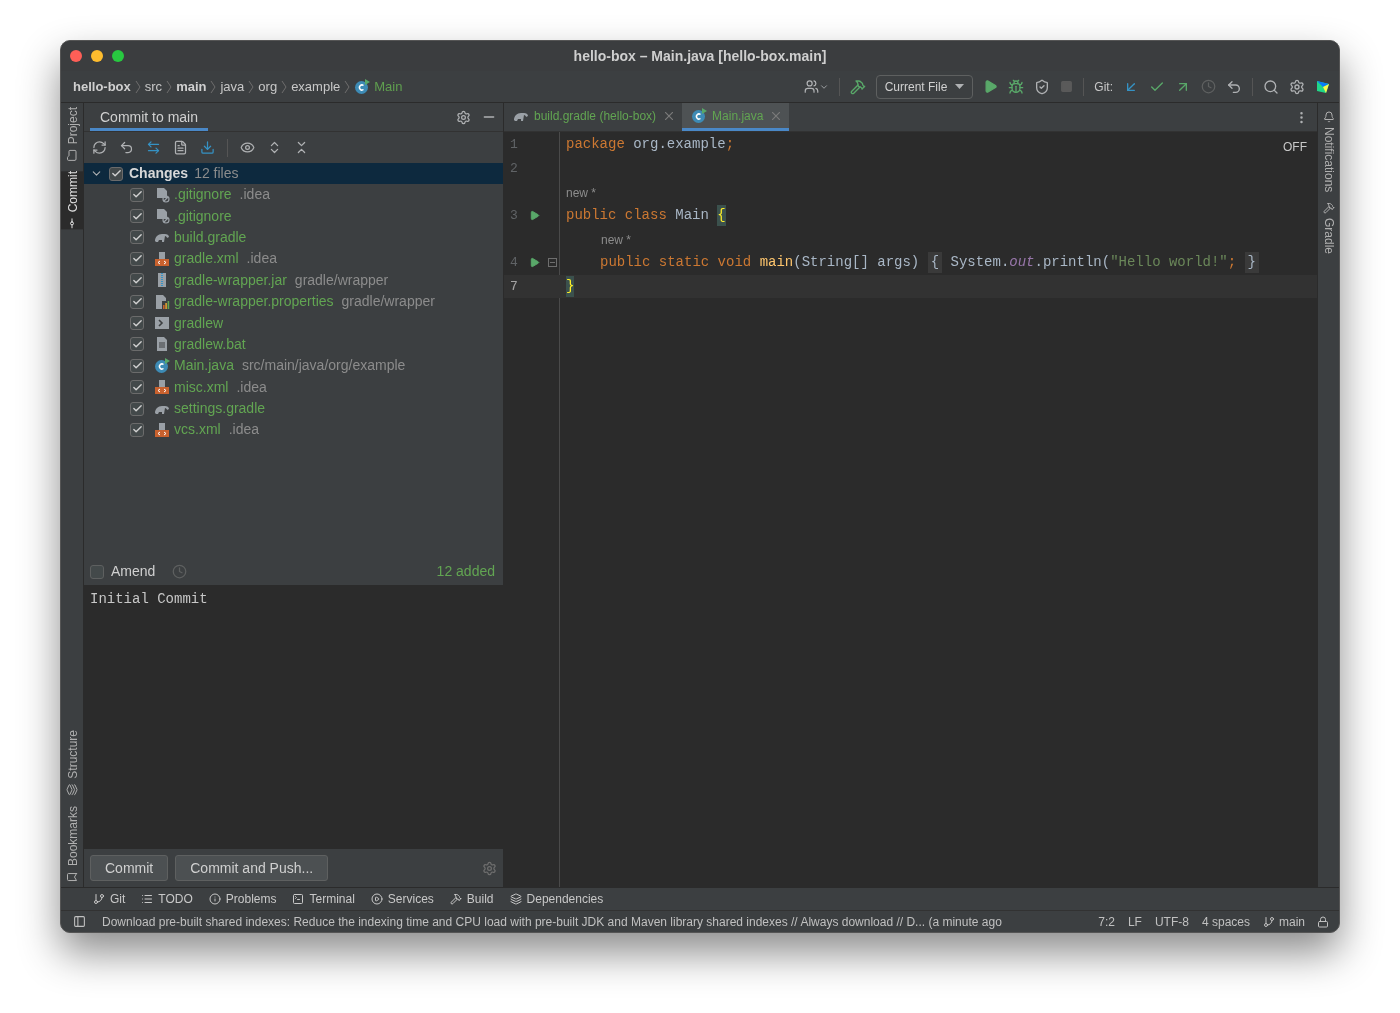 The height and width of the screenshot is (1013, 1400). I want to click on breadcrumb: example, so click(316, 86).